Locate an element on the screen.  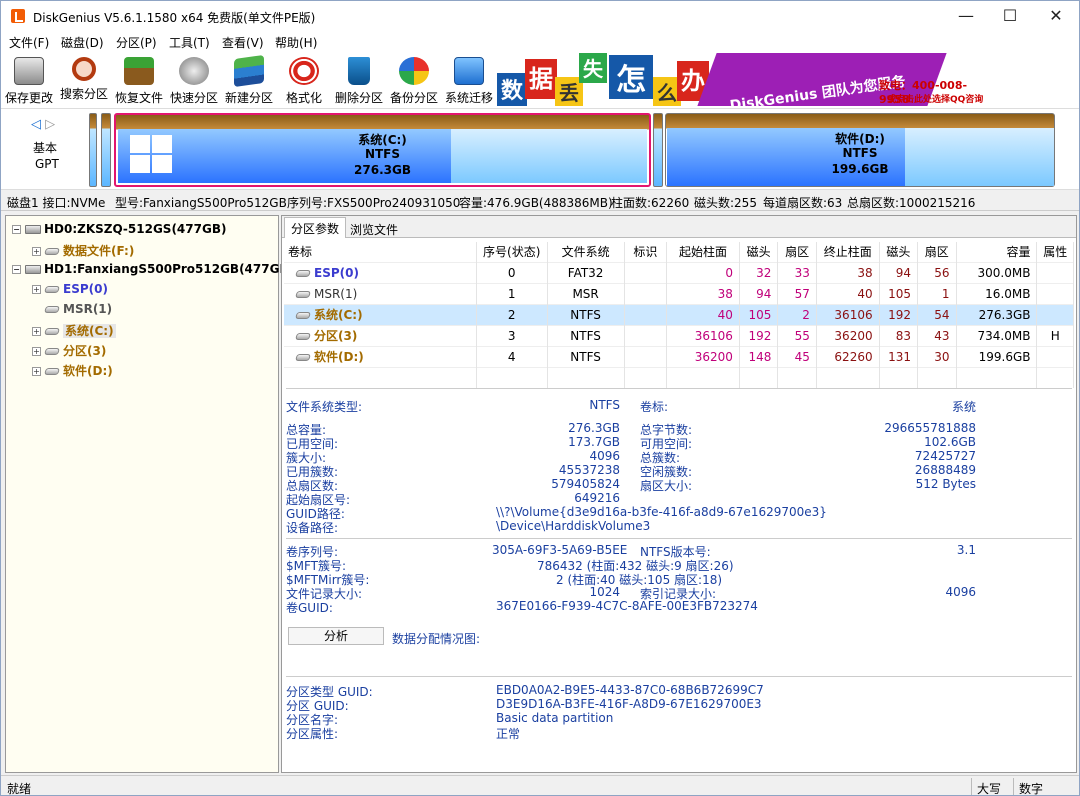
partition-guid-value: D3E9D16A-B3FE-416F-A8D9-67E1629700E3 is located at coordinates (629, 704).